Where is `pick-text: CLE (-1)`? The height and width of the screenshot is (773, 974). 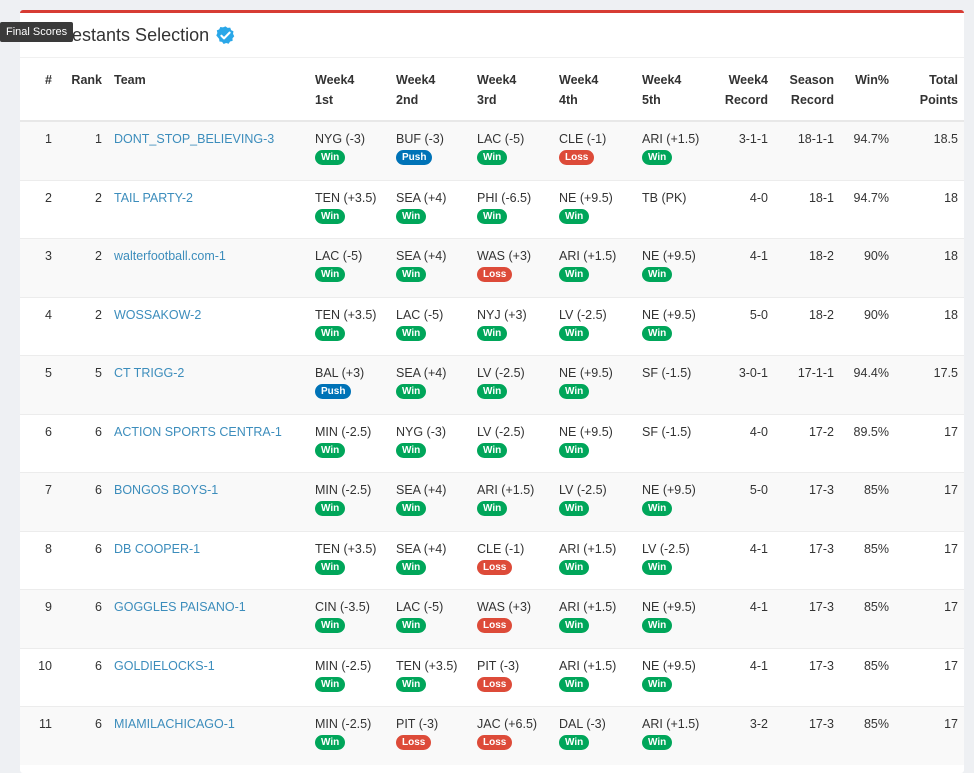 pick-text: CLE (-1) is located at coordinates (583, 139).